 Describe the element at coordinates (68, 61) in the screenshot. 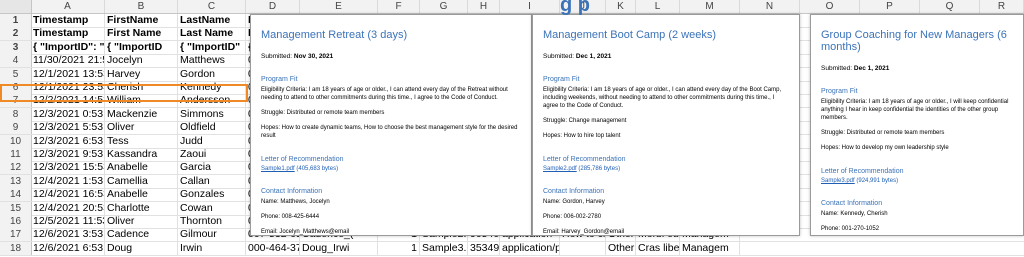

I see `table-cell: 11/30/2021 21:53` at that location.